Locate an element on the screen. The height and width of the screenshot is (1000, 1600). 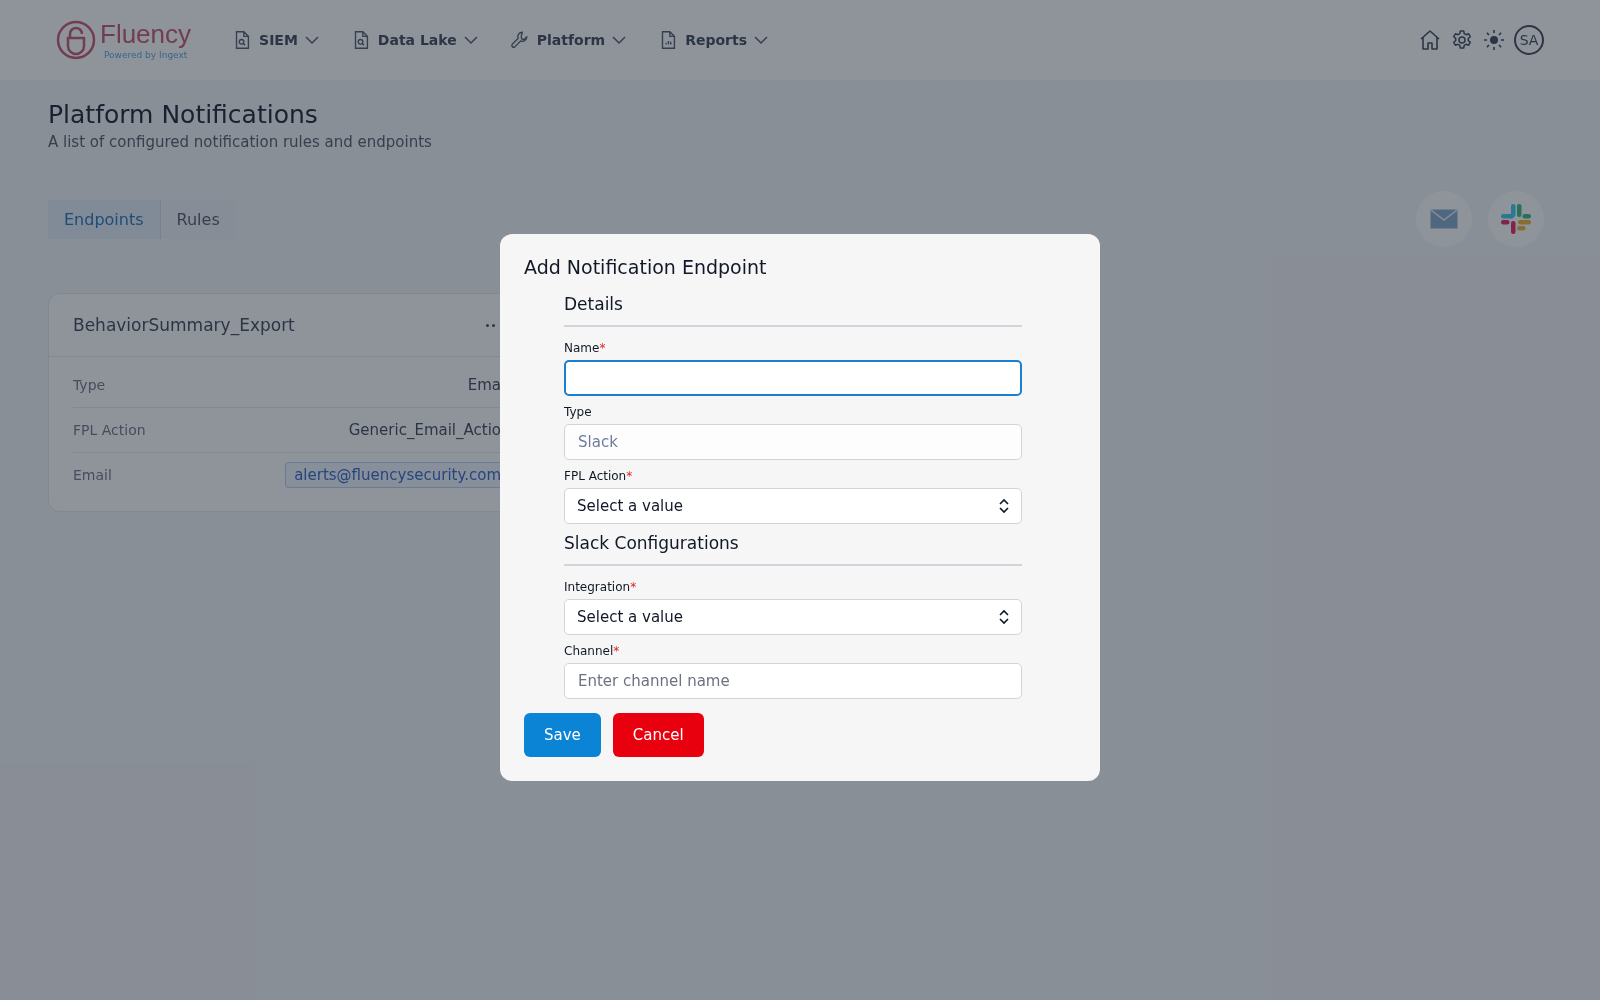
more-menu-icon is located at coordinates (490, 325).